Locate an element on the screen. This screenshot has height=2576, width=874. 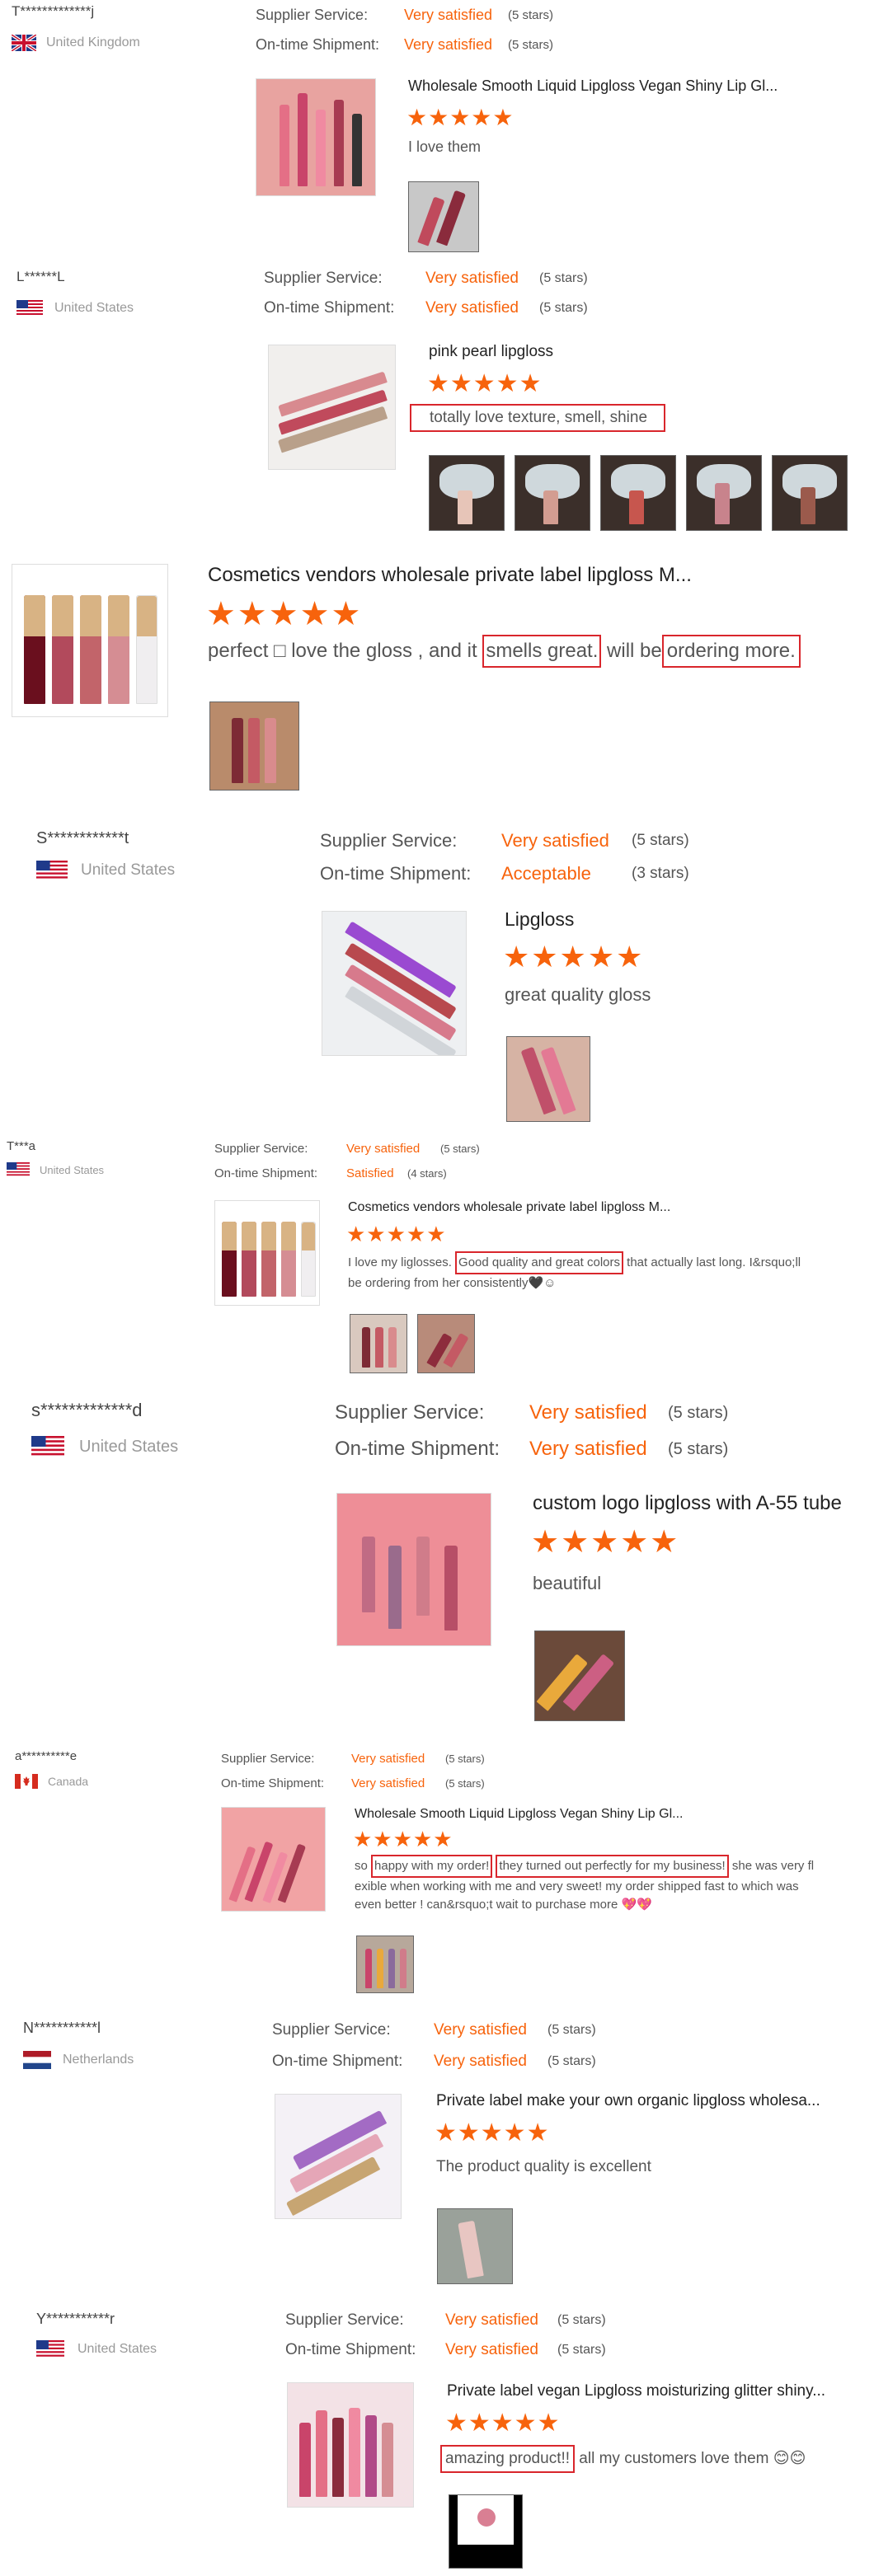
product-title: custom logo lipgloss with A-55 tube is located at coordinates (702, 1503).